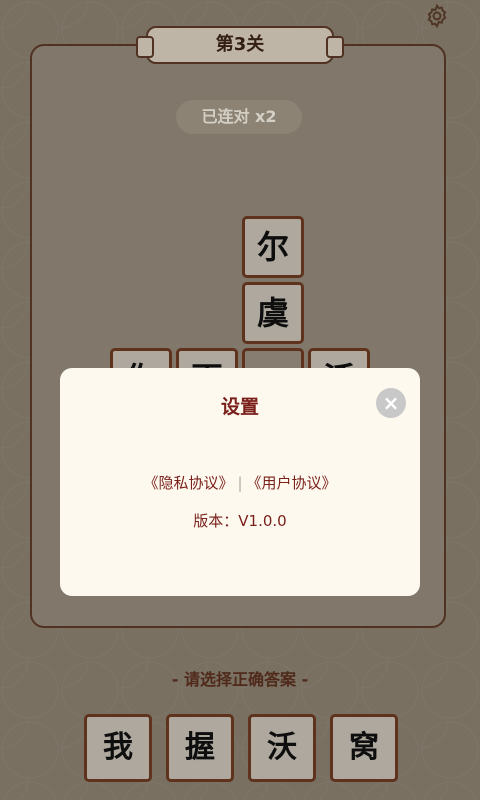 The image size is (480, 800). What do you see at coordinates (239, 407) in the screenshot?
I see `modal-title: 设置` at bounding box center [239, 407].